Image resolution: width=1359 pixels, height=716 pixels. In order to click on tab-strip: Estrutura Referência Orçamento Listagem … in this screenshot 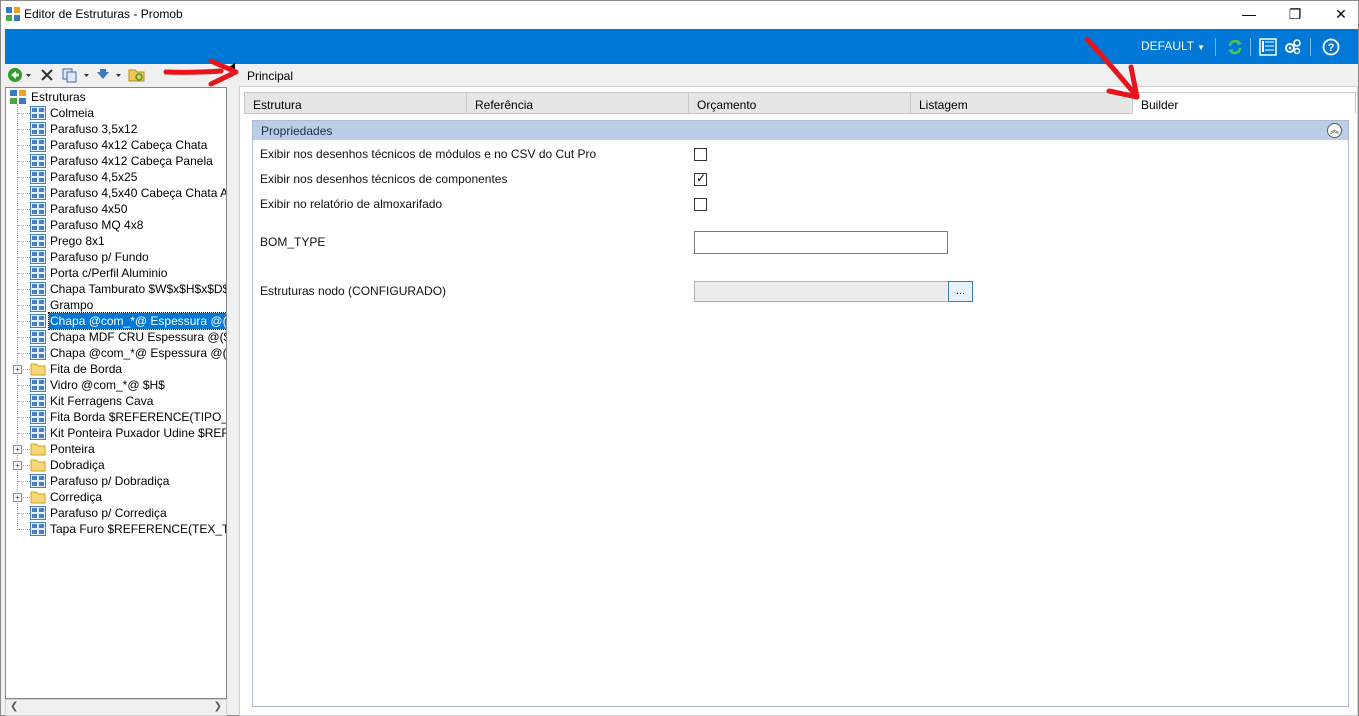, I will do `click(800, 103)`.